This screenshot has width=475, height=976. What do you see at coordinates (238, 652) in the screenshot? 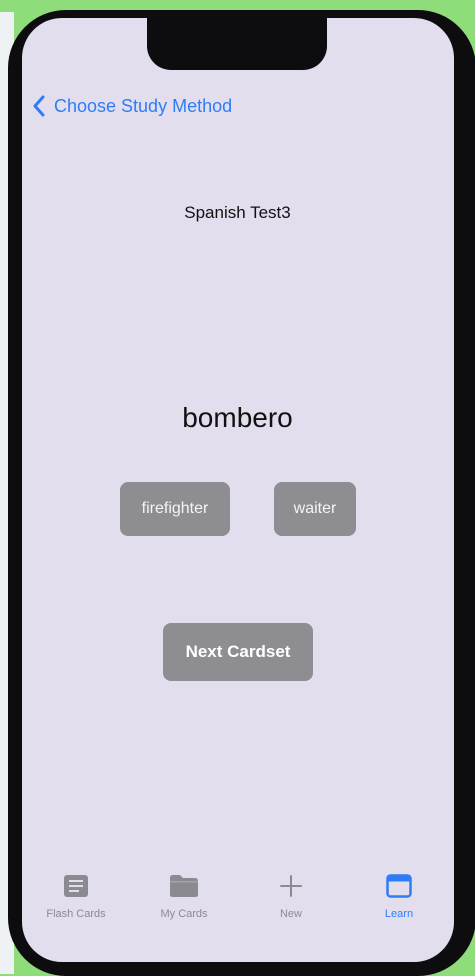
I see `next-cardset-button: Next Cardset` at bounding box center [238, 652].